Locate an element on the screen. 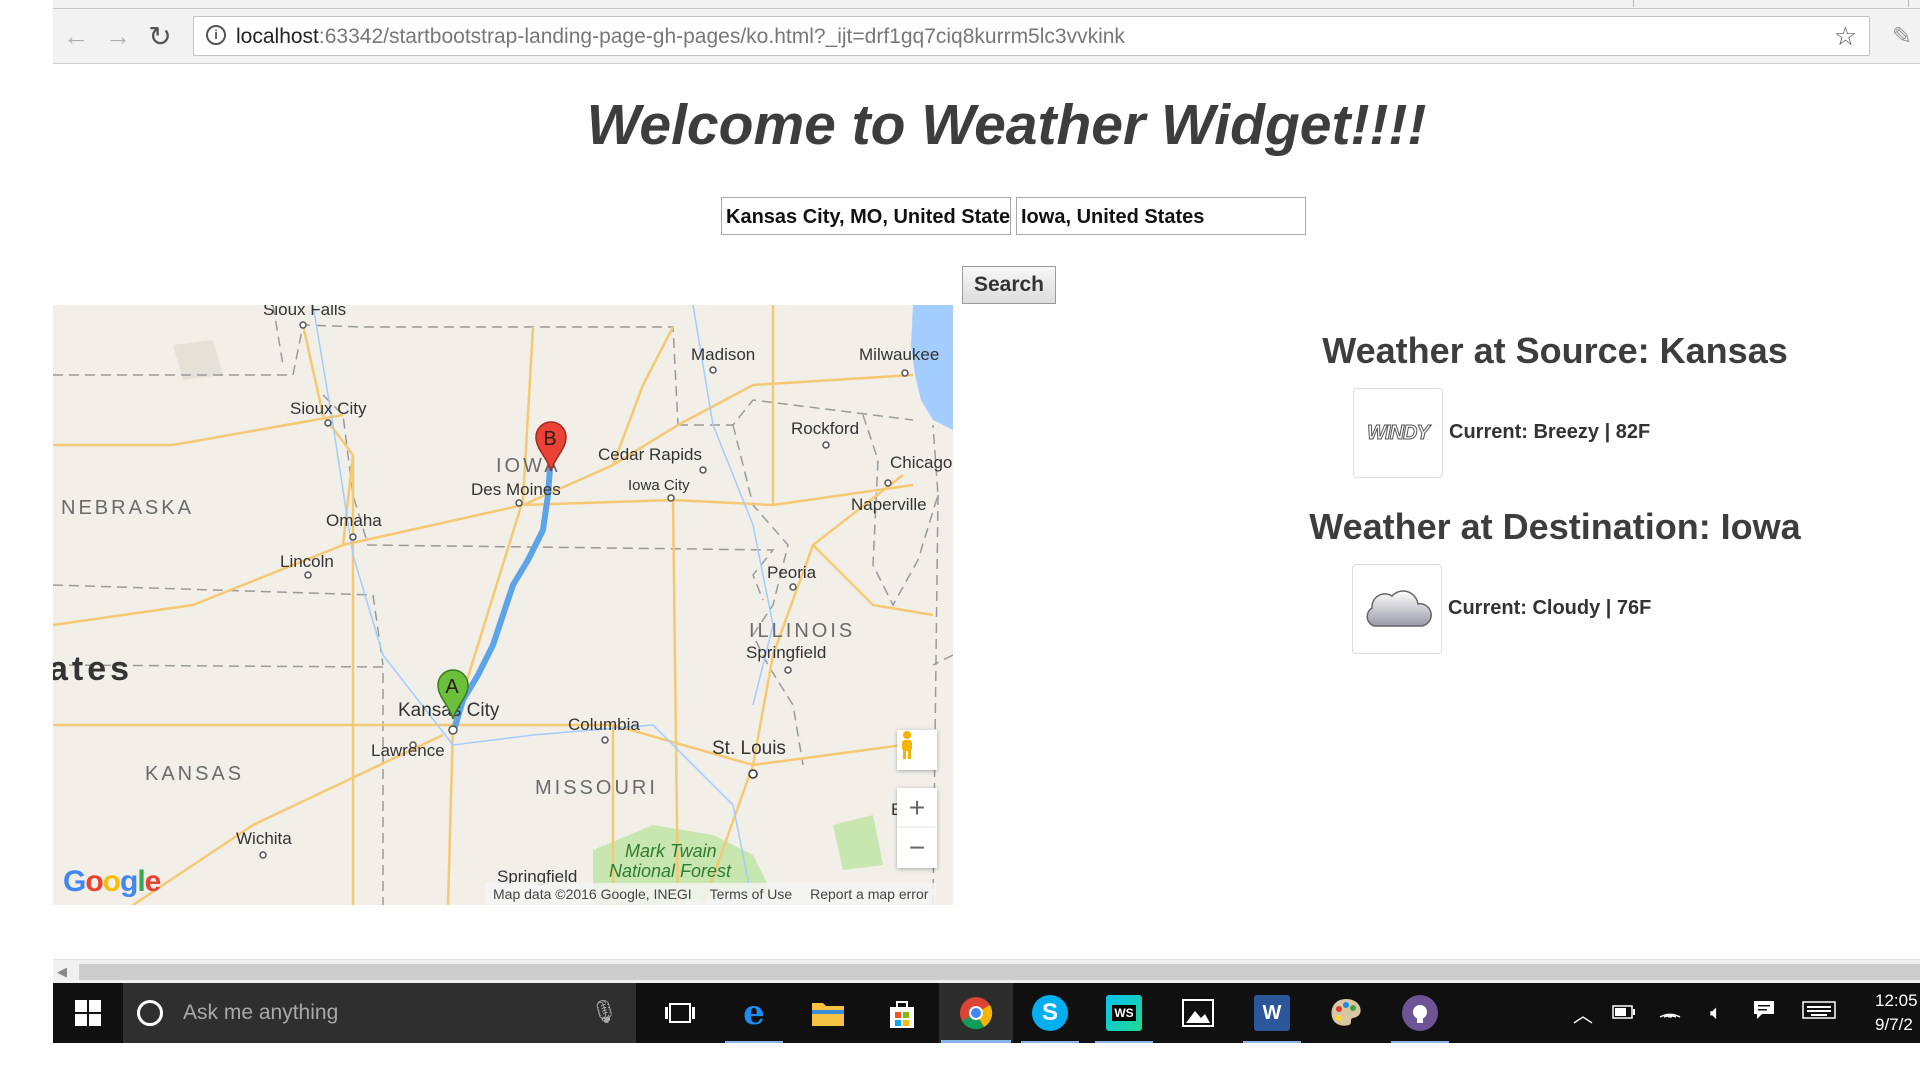 Image resolution: width=1920 pixels, height=1080 pixels. wifi-icon is located at coordinates (1670, 1013).